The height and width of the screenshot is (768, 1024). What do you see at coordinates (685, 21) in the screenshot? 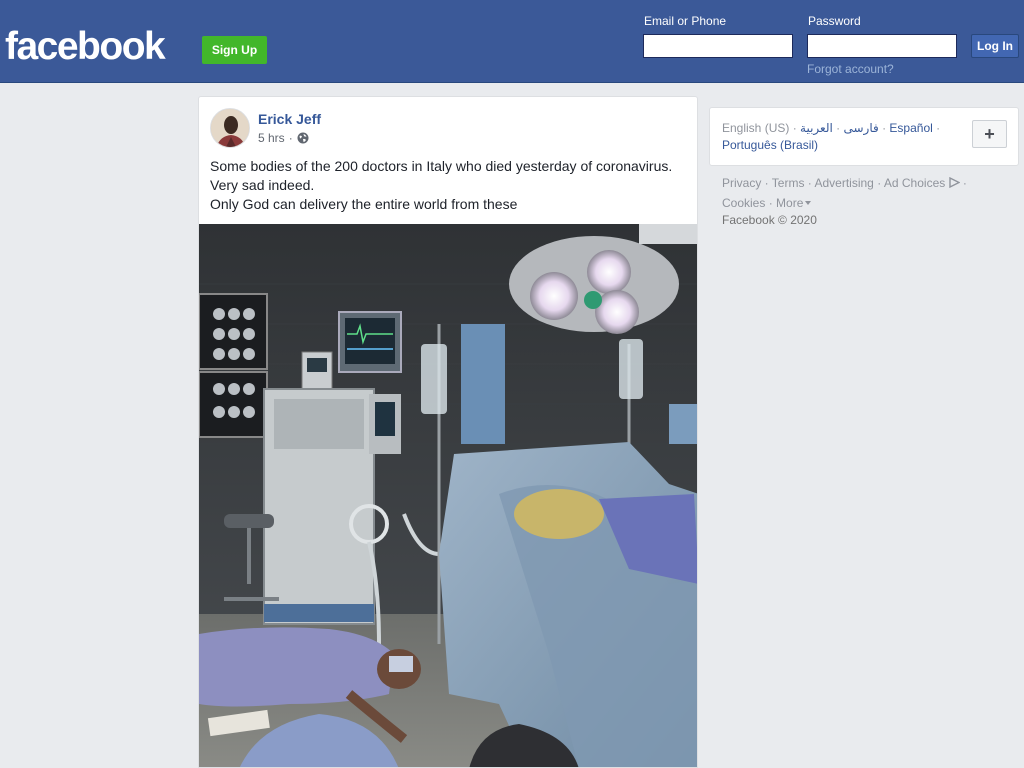
I see `email-label: Email or Phone` at bounding box center [685, 21].